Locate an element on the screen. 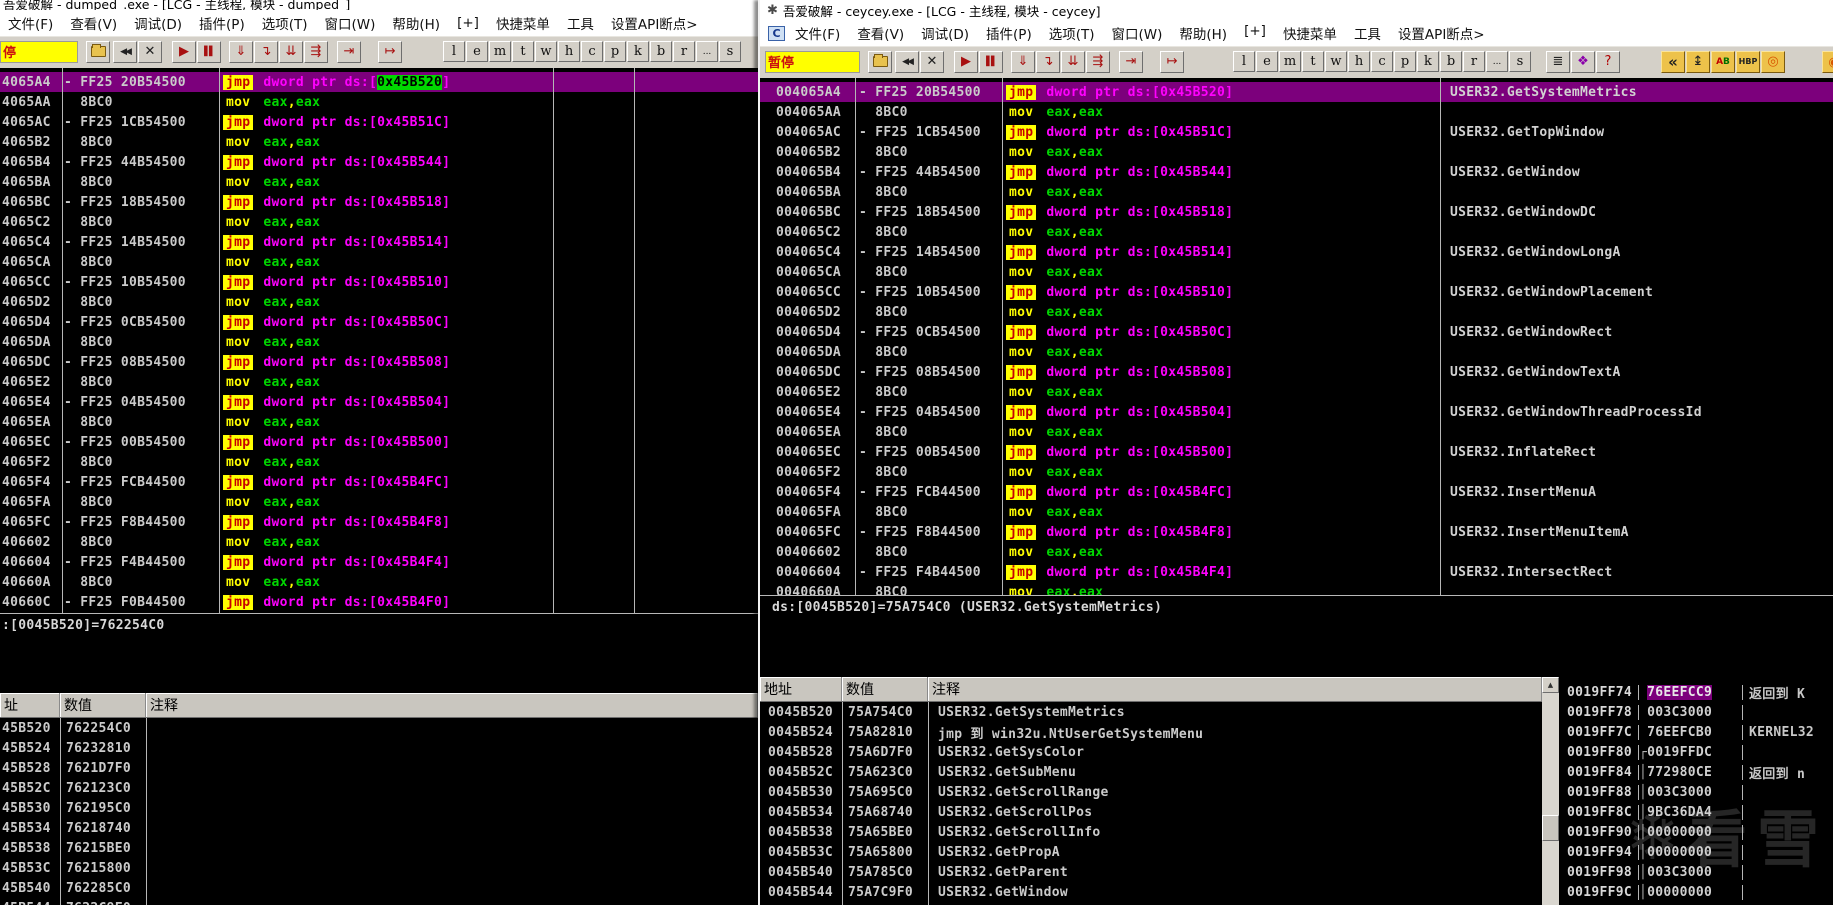  disasm-row: 4065AA 8BC0 mov eax, eax is located at coordinates (379, 102).